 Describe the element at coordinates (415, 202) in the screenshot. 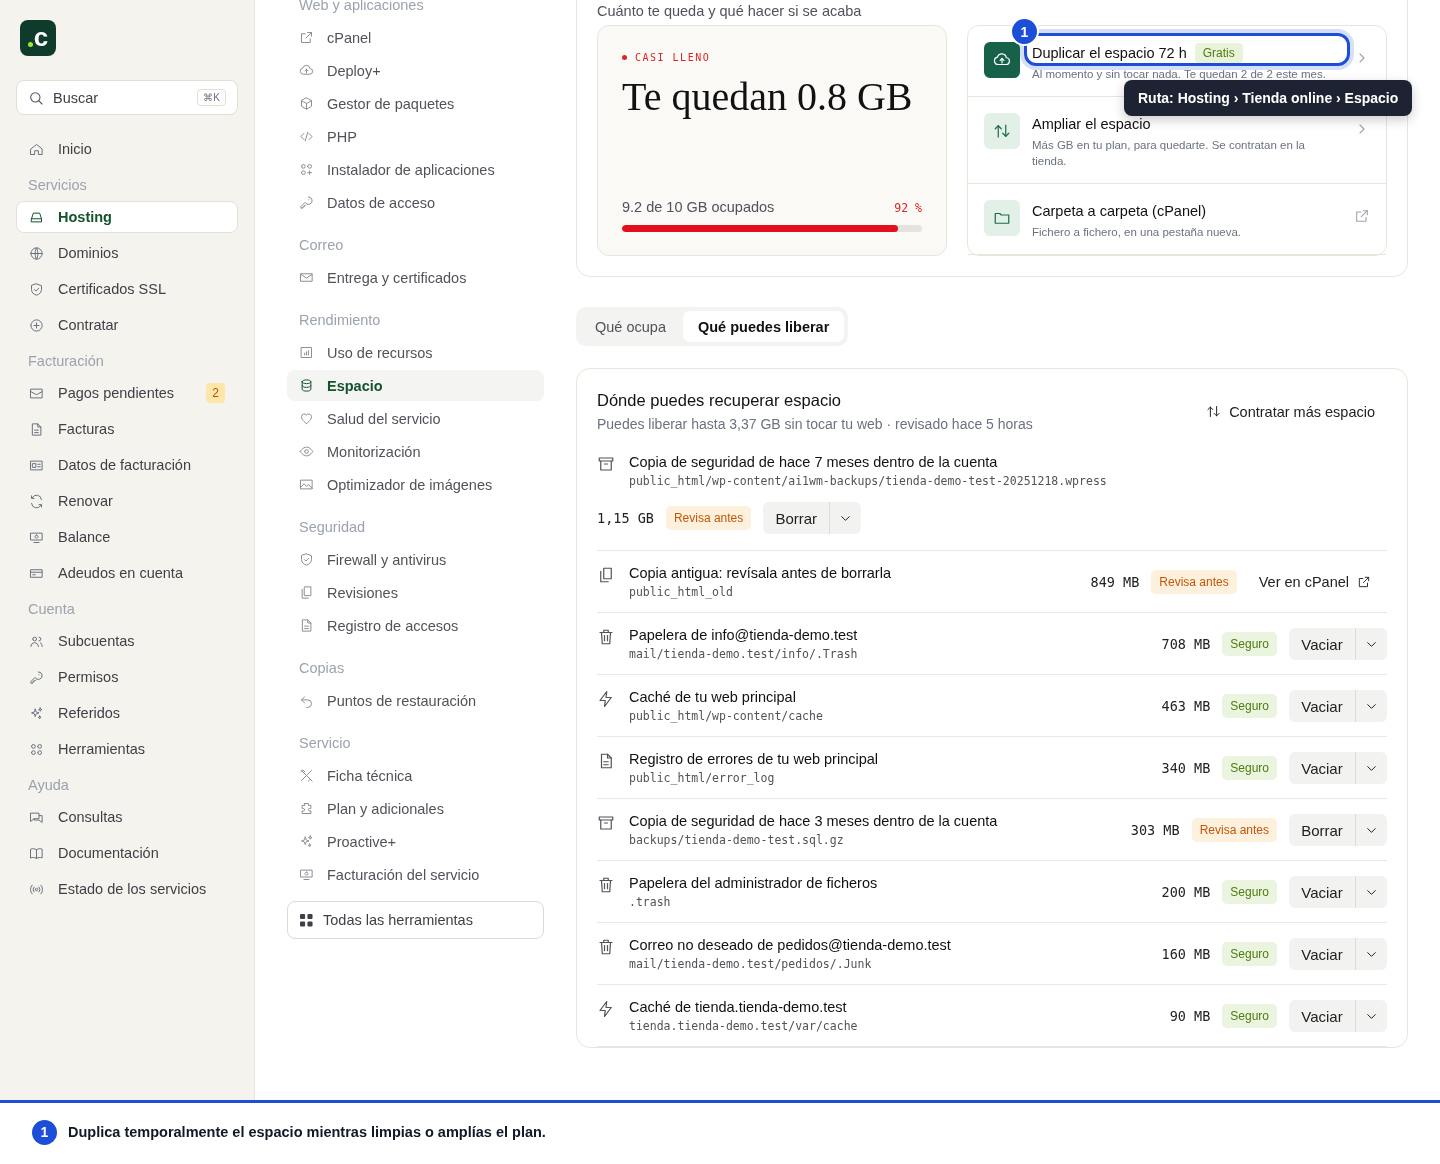

I see `subnav-item: Datos de acceso` at that location.